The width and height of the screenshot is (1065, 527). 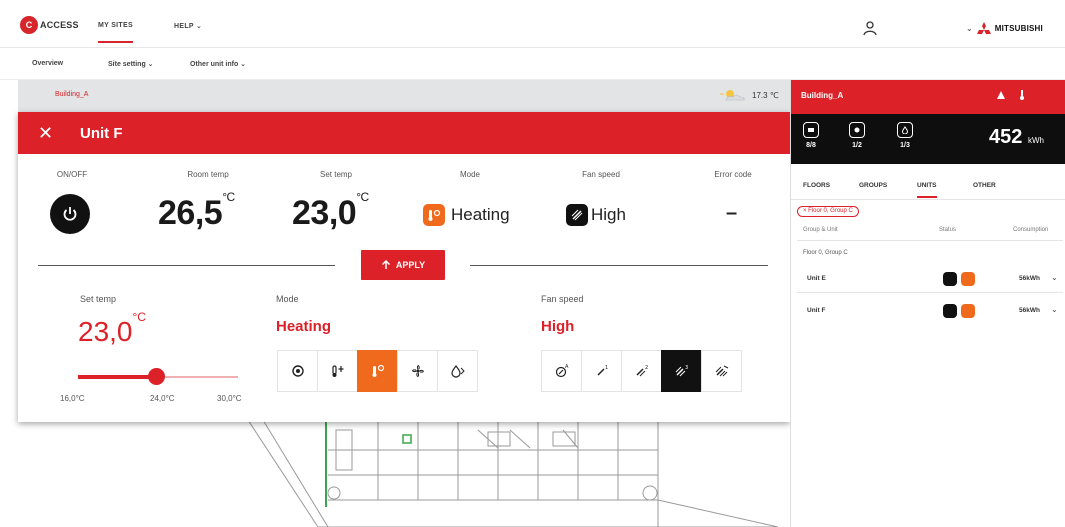 What do you see at coordinates (47, 63) in the screenshot?
I see `subnav-overview: Overview` at bounding box center [47, 63].